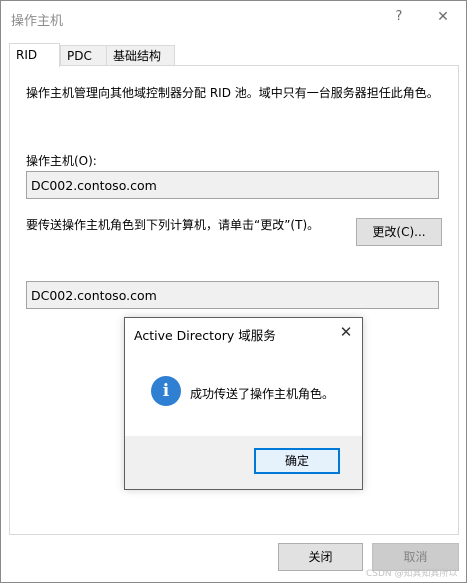 Image resolution: width=467 pixels, height=583 pixels. What do you see at coordinates (320, 557) in the screenshot?
I see `close-button: 关闭` at bounding box center [320, 557].